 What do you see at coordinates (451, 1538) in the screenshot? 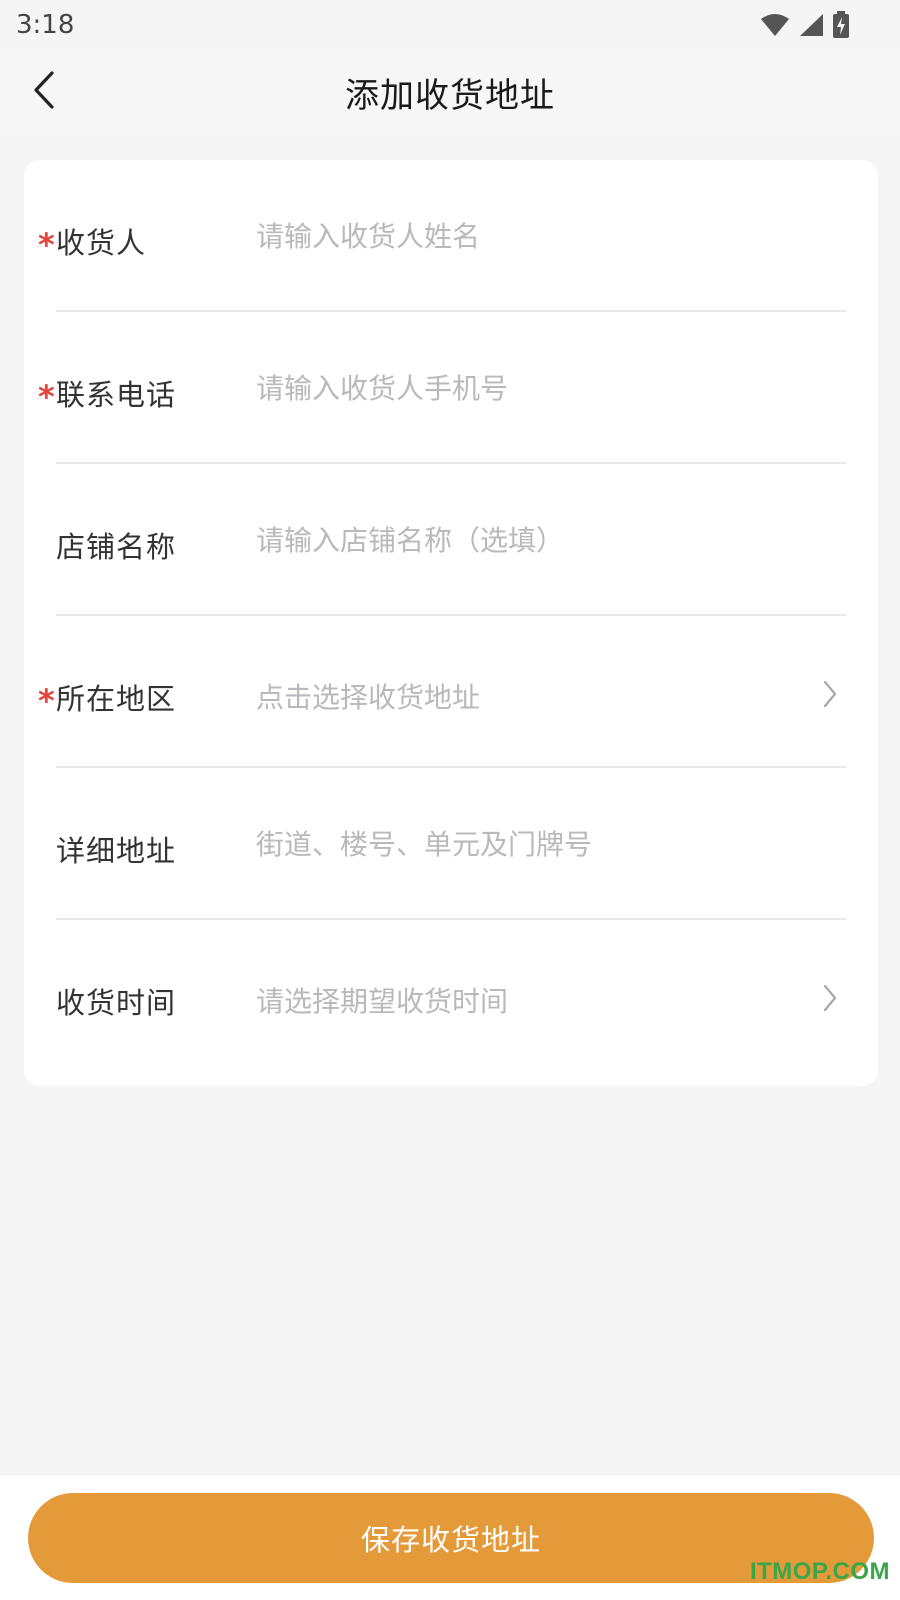
I see `save-address-button: 保存收货地址` at bounding box center [451, 1538].